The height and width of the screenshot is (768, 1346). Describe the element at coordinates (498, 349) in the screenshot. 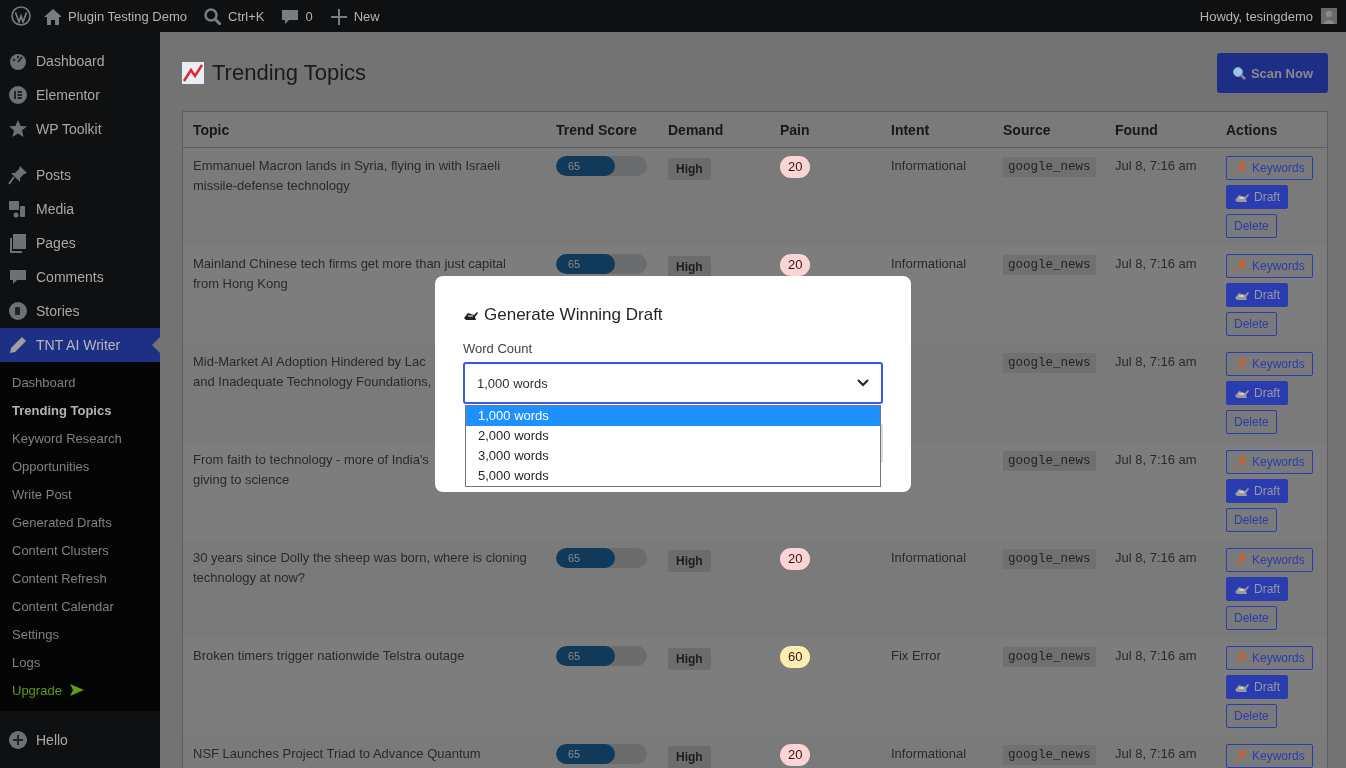

I see `field-label: Word Count` at that location.